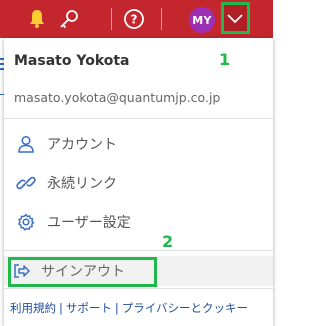 The image size is (320, 326). I want to click on menu-item-permalink: 永続リンク, so click(138, 183).